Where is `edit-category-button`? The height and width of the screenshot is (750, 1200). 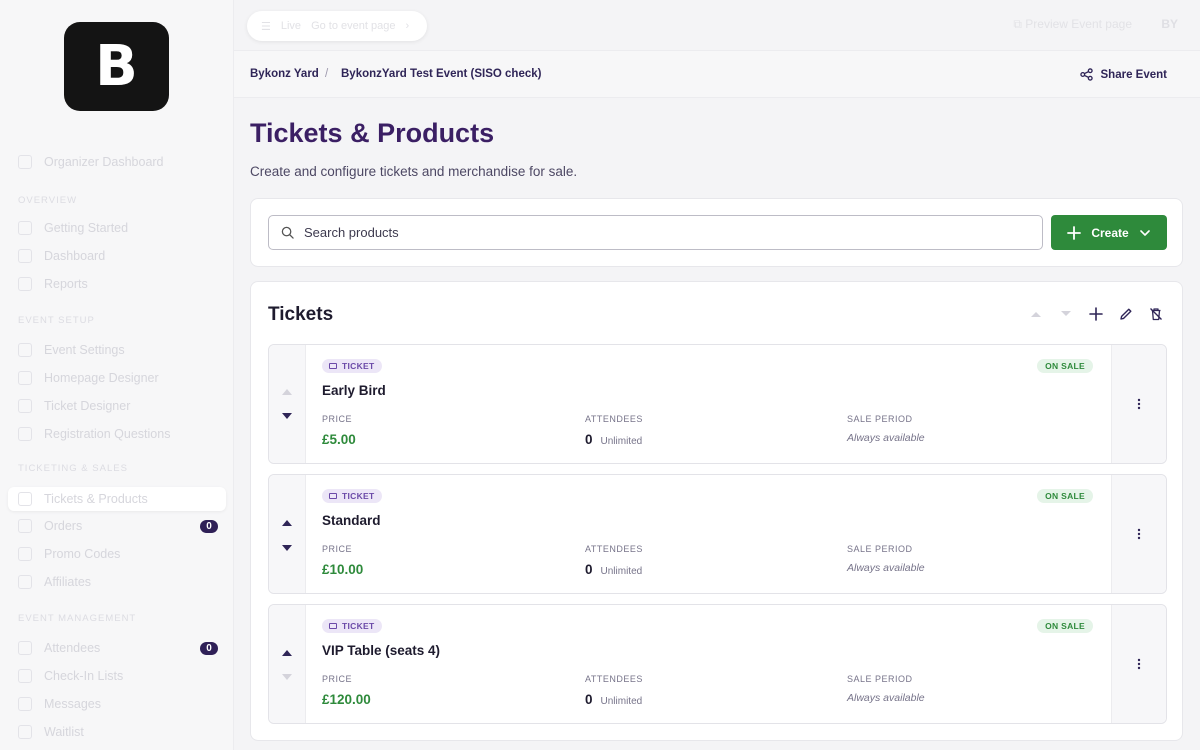 edit-category-button is located at coordinates (1126, 314).